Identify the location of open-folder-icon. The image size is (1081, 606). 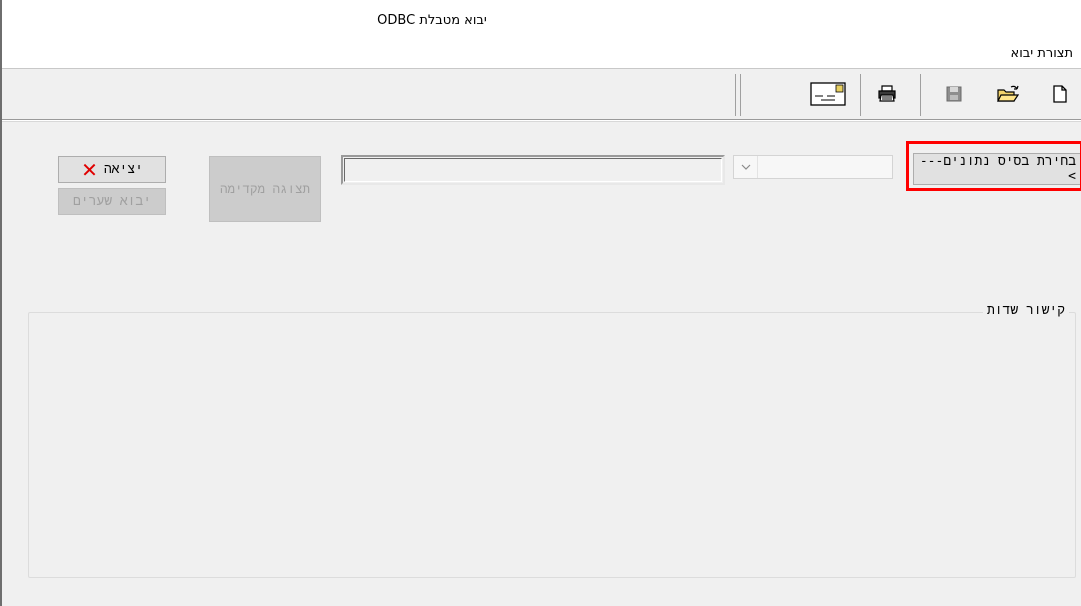
(1008, 94).